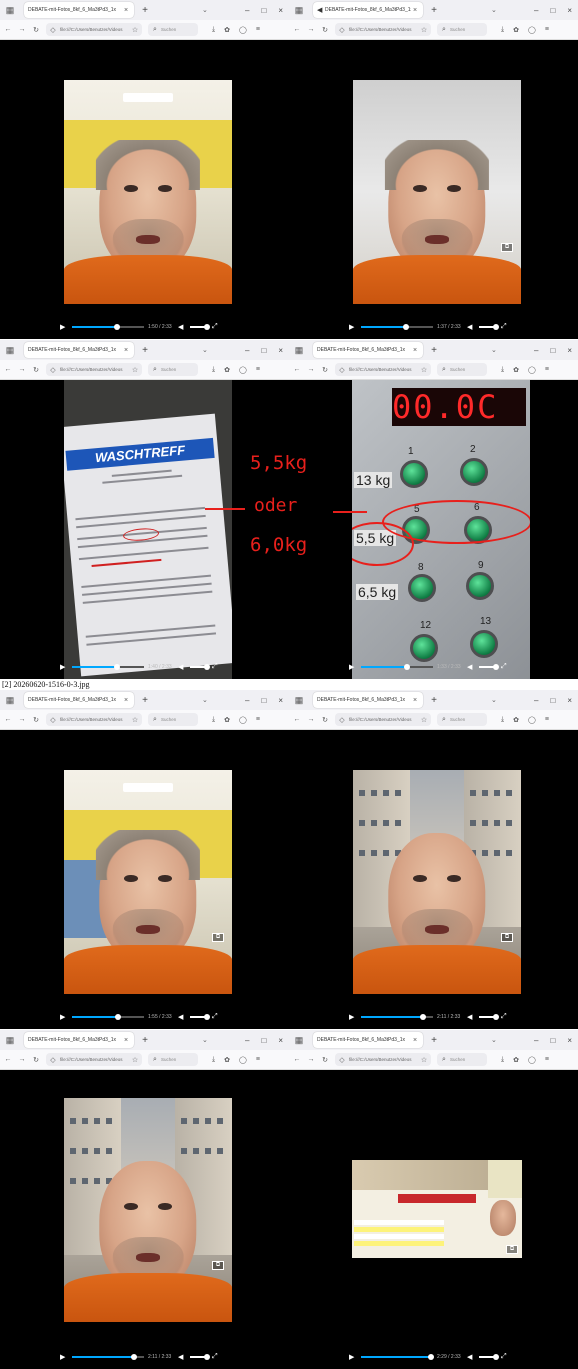 This screenshot has width=578, height=1369. What do you see at coordinates (108, 667) in the screenshot?
I see `progress-bar` at bounding box center [108, 667].